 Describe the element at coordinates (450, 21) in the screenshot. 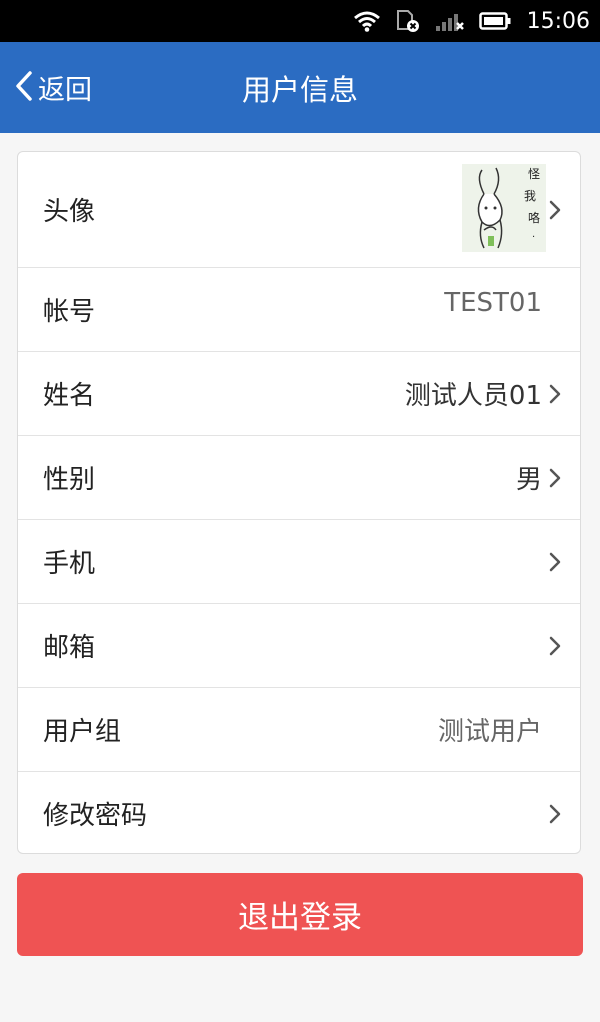

I see `signal-off-icon` at that location.